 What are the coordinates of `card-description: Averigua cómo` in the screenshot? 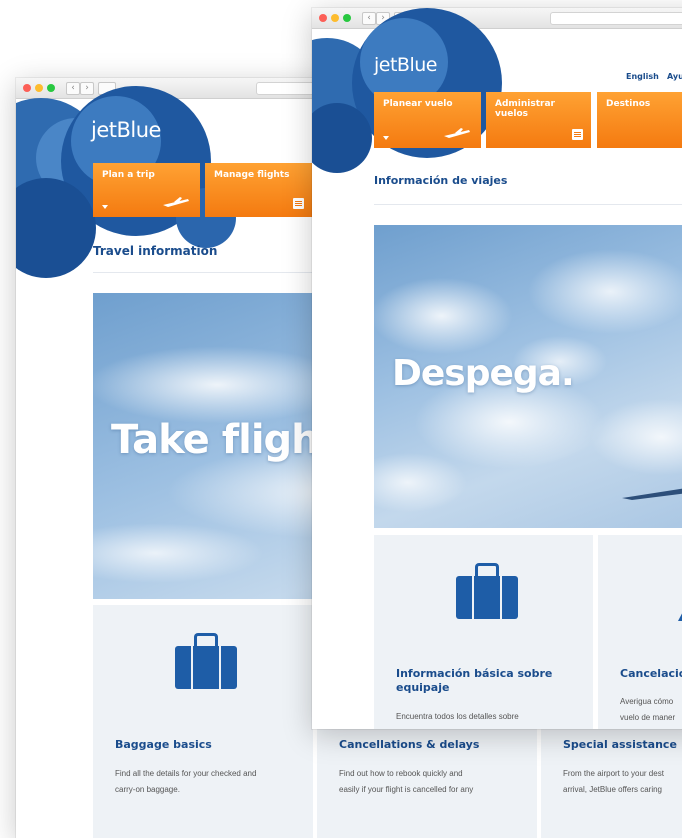 It's located at (647, 701).